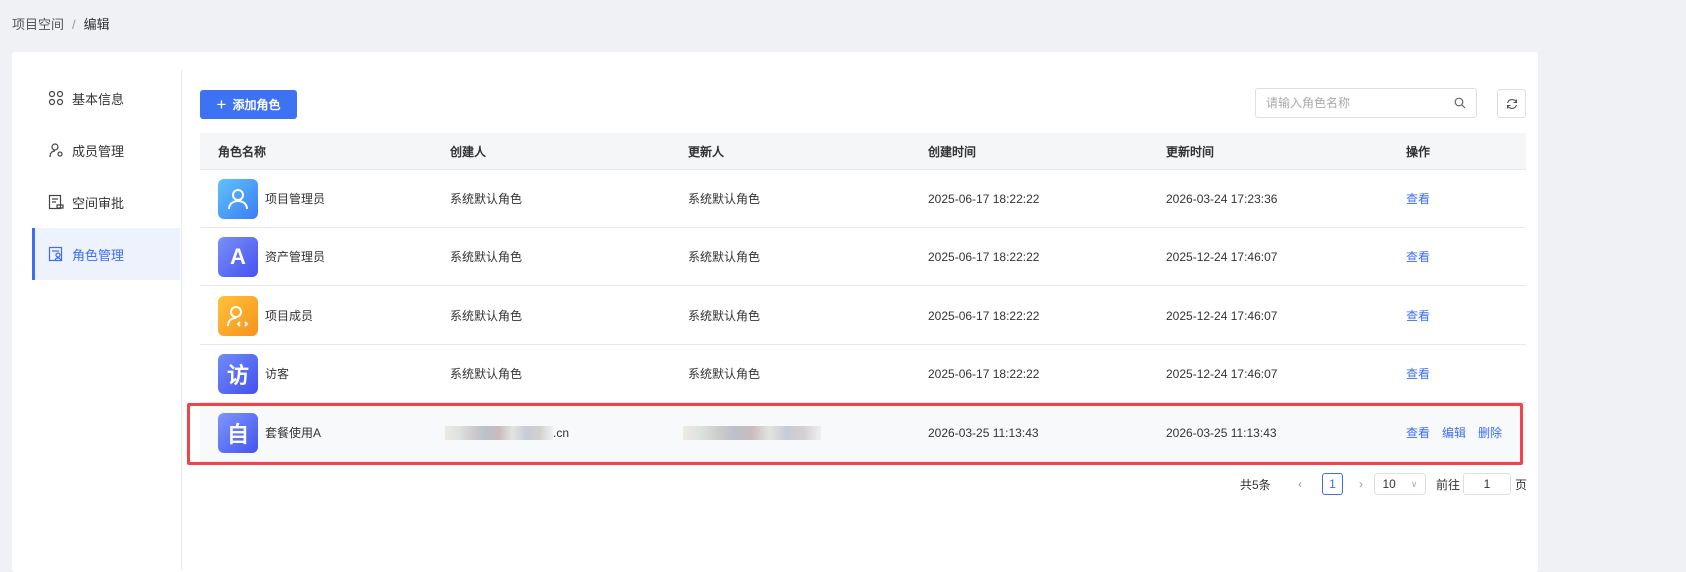  Describe the element at coordinates (1414, 483) in the screenshot. I see `chevron-down-icon: ∨` at that location.